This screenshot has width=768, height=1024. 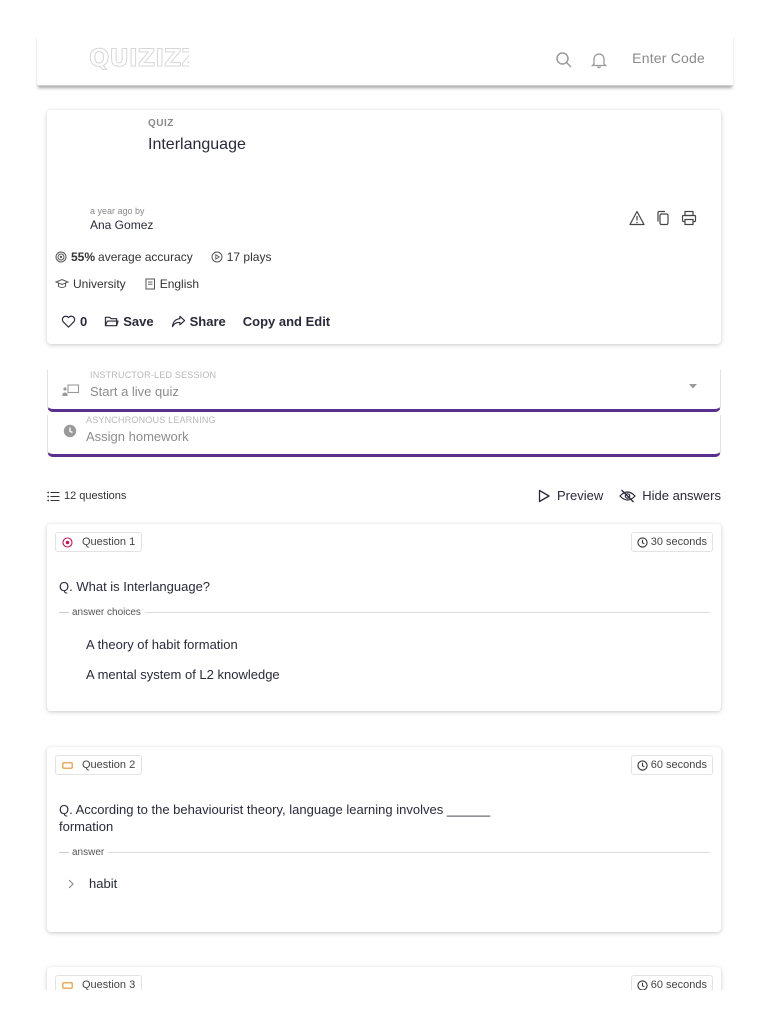 I want to click on question-time-label: 30 seconds, so click(x=678, y=542).